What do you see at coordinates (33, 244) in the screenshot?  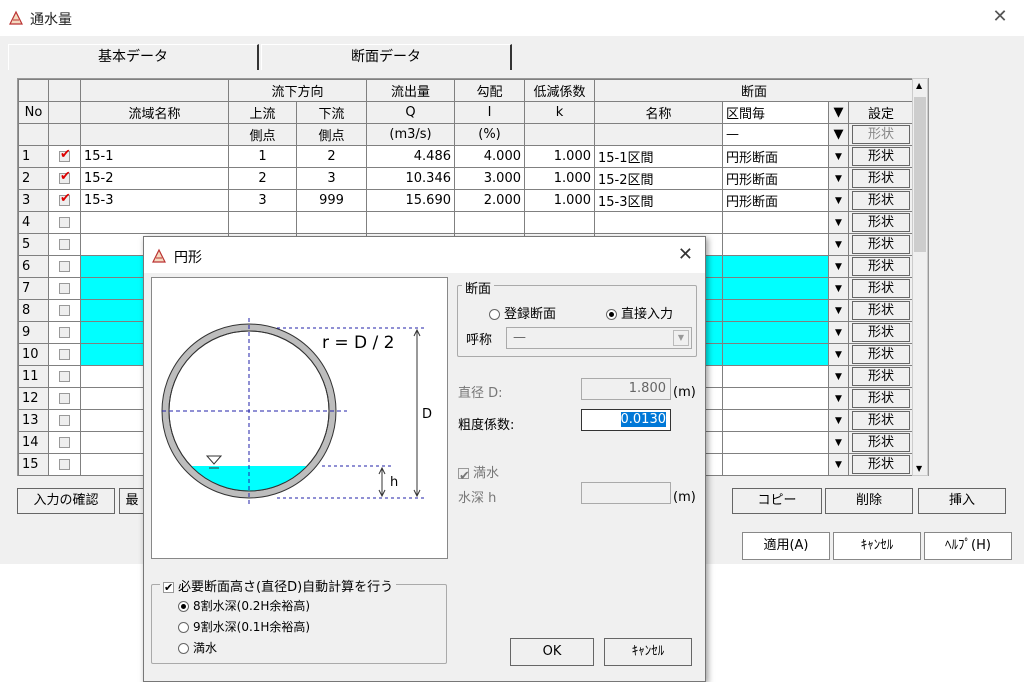 I see `row-number: 5` at bounding box center [33, 244].